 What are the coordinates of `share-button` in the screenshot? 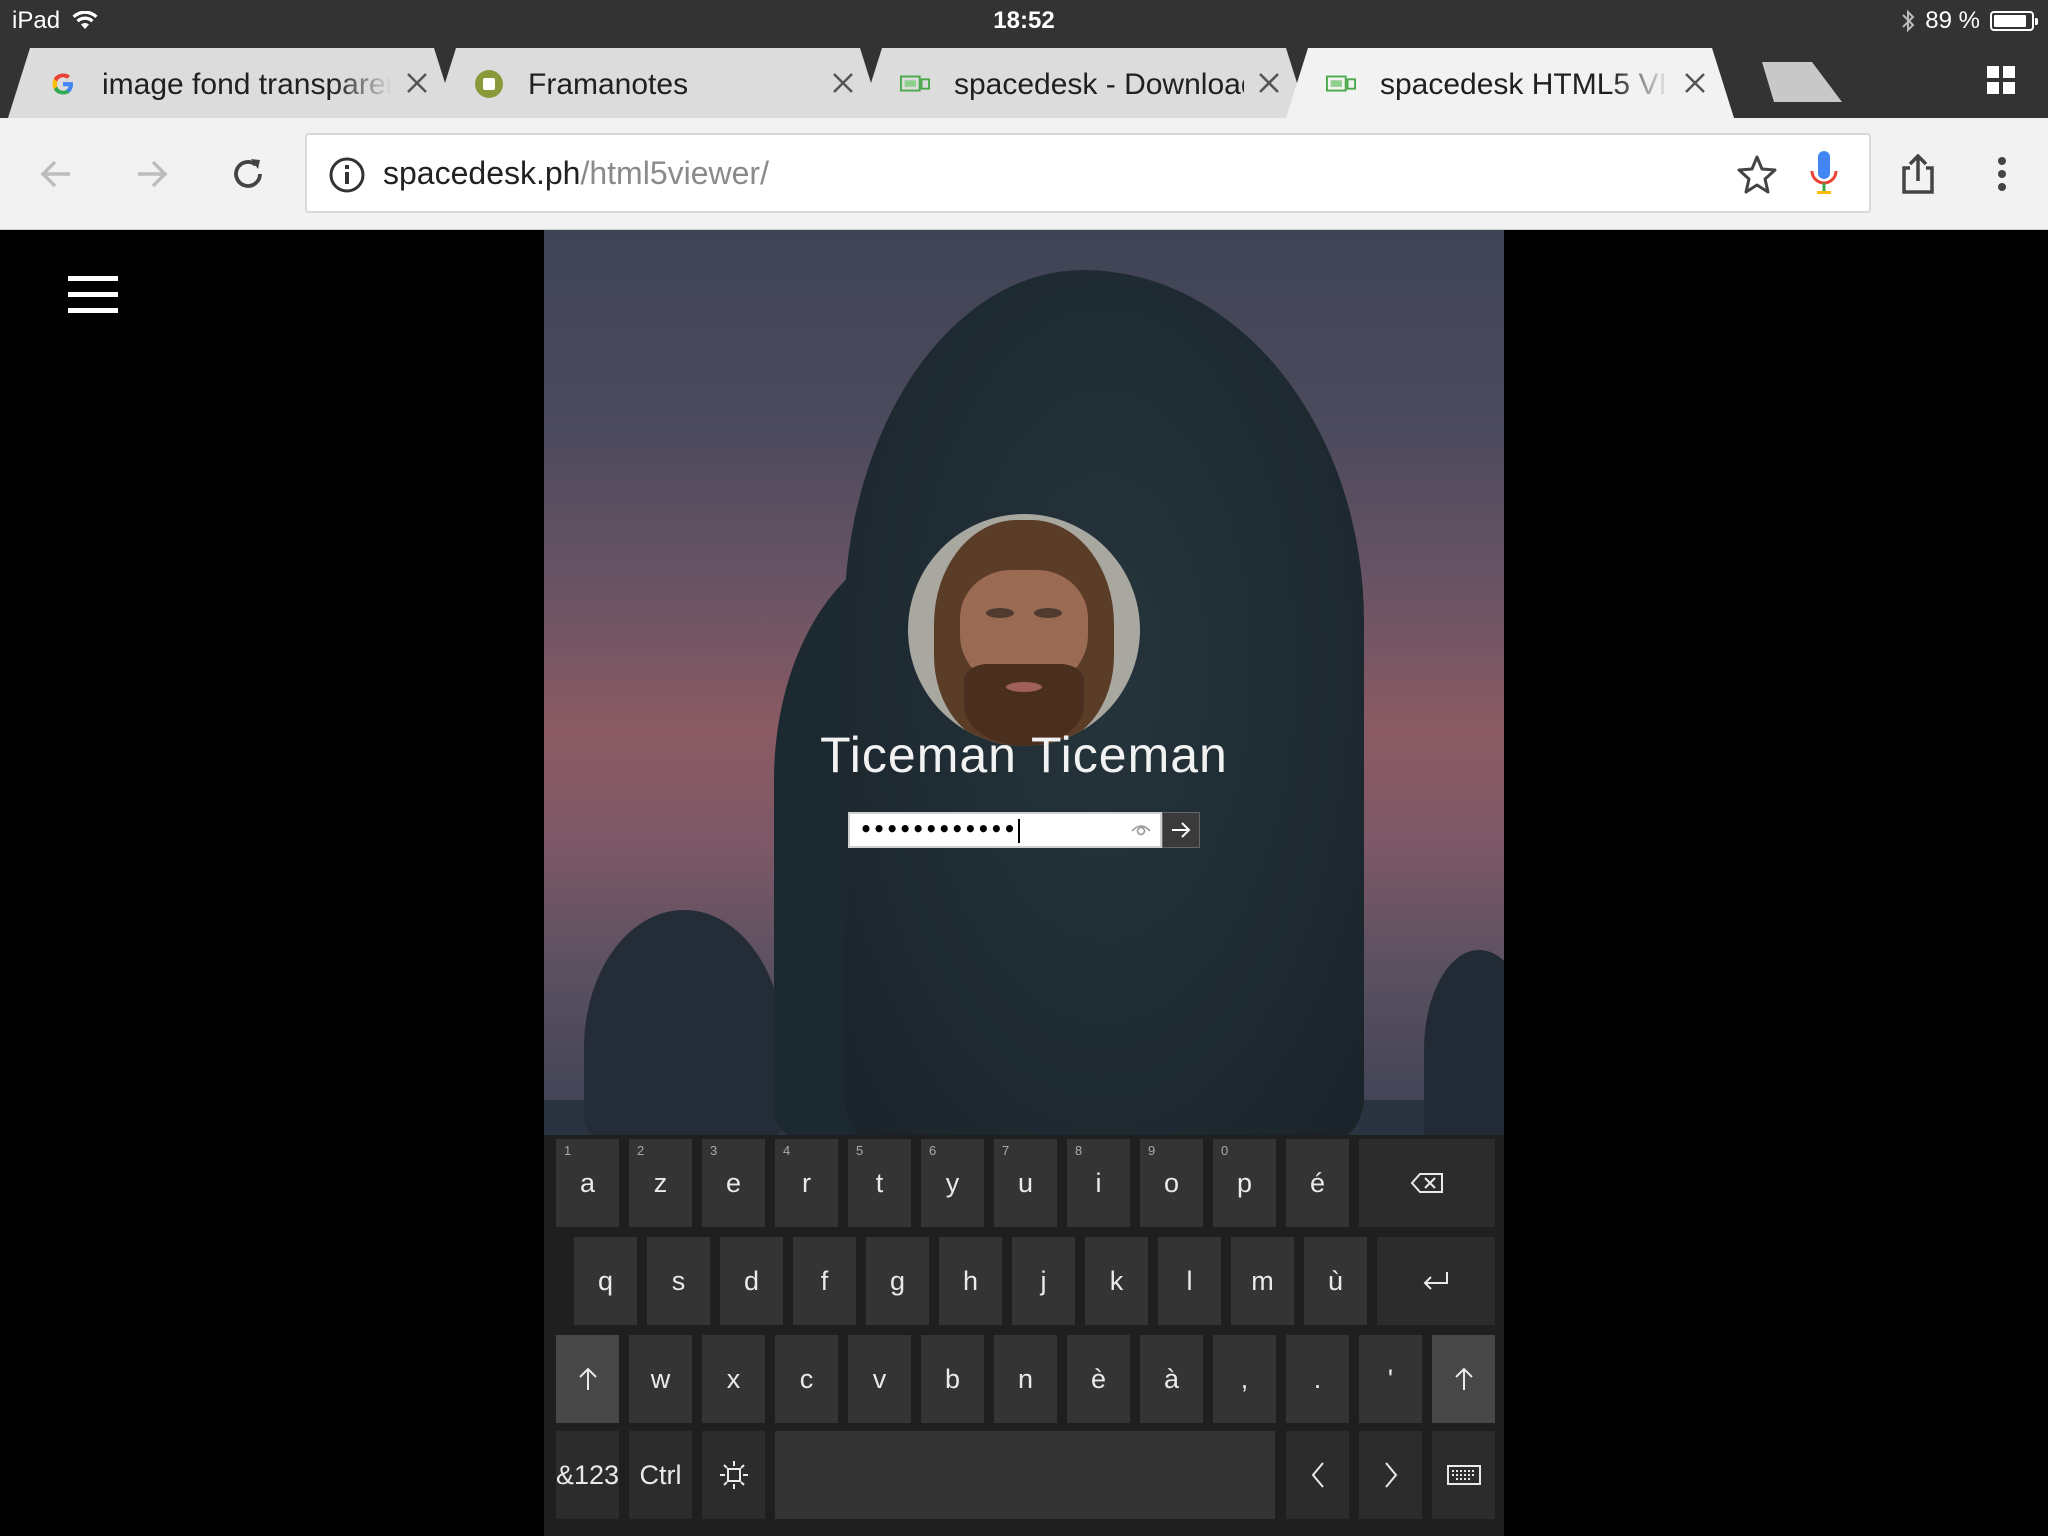 It's located at (1918, 174).